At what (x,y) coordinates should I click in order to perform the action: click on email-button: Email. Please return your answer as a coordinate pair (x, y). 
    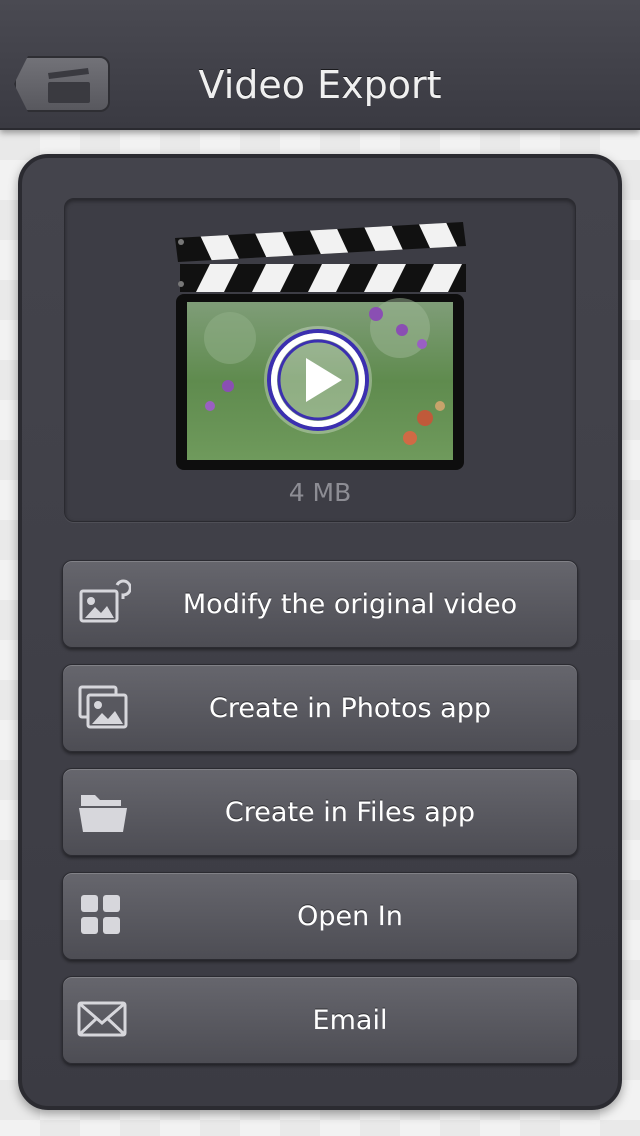
    Looking at the image, I should click on (320, 1020).